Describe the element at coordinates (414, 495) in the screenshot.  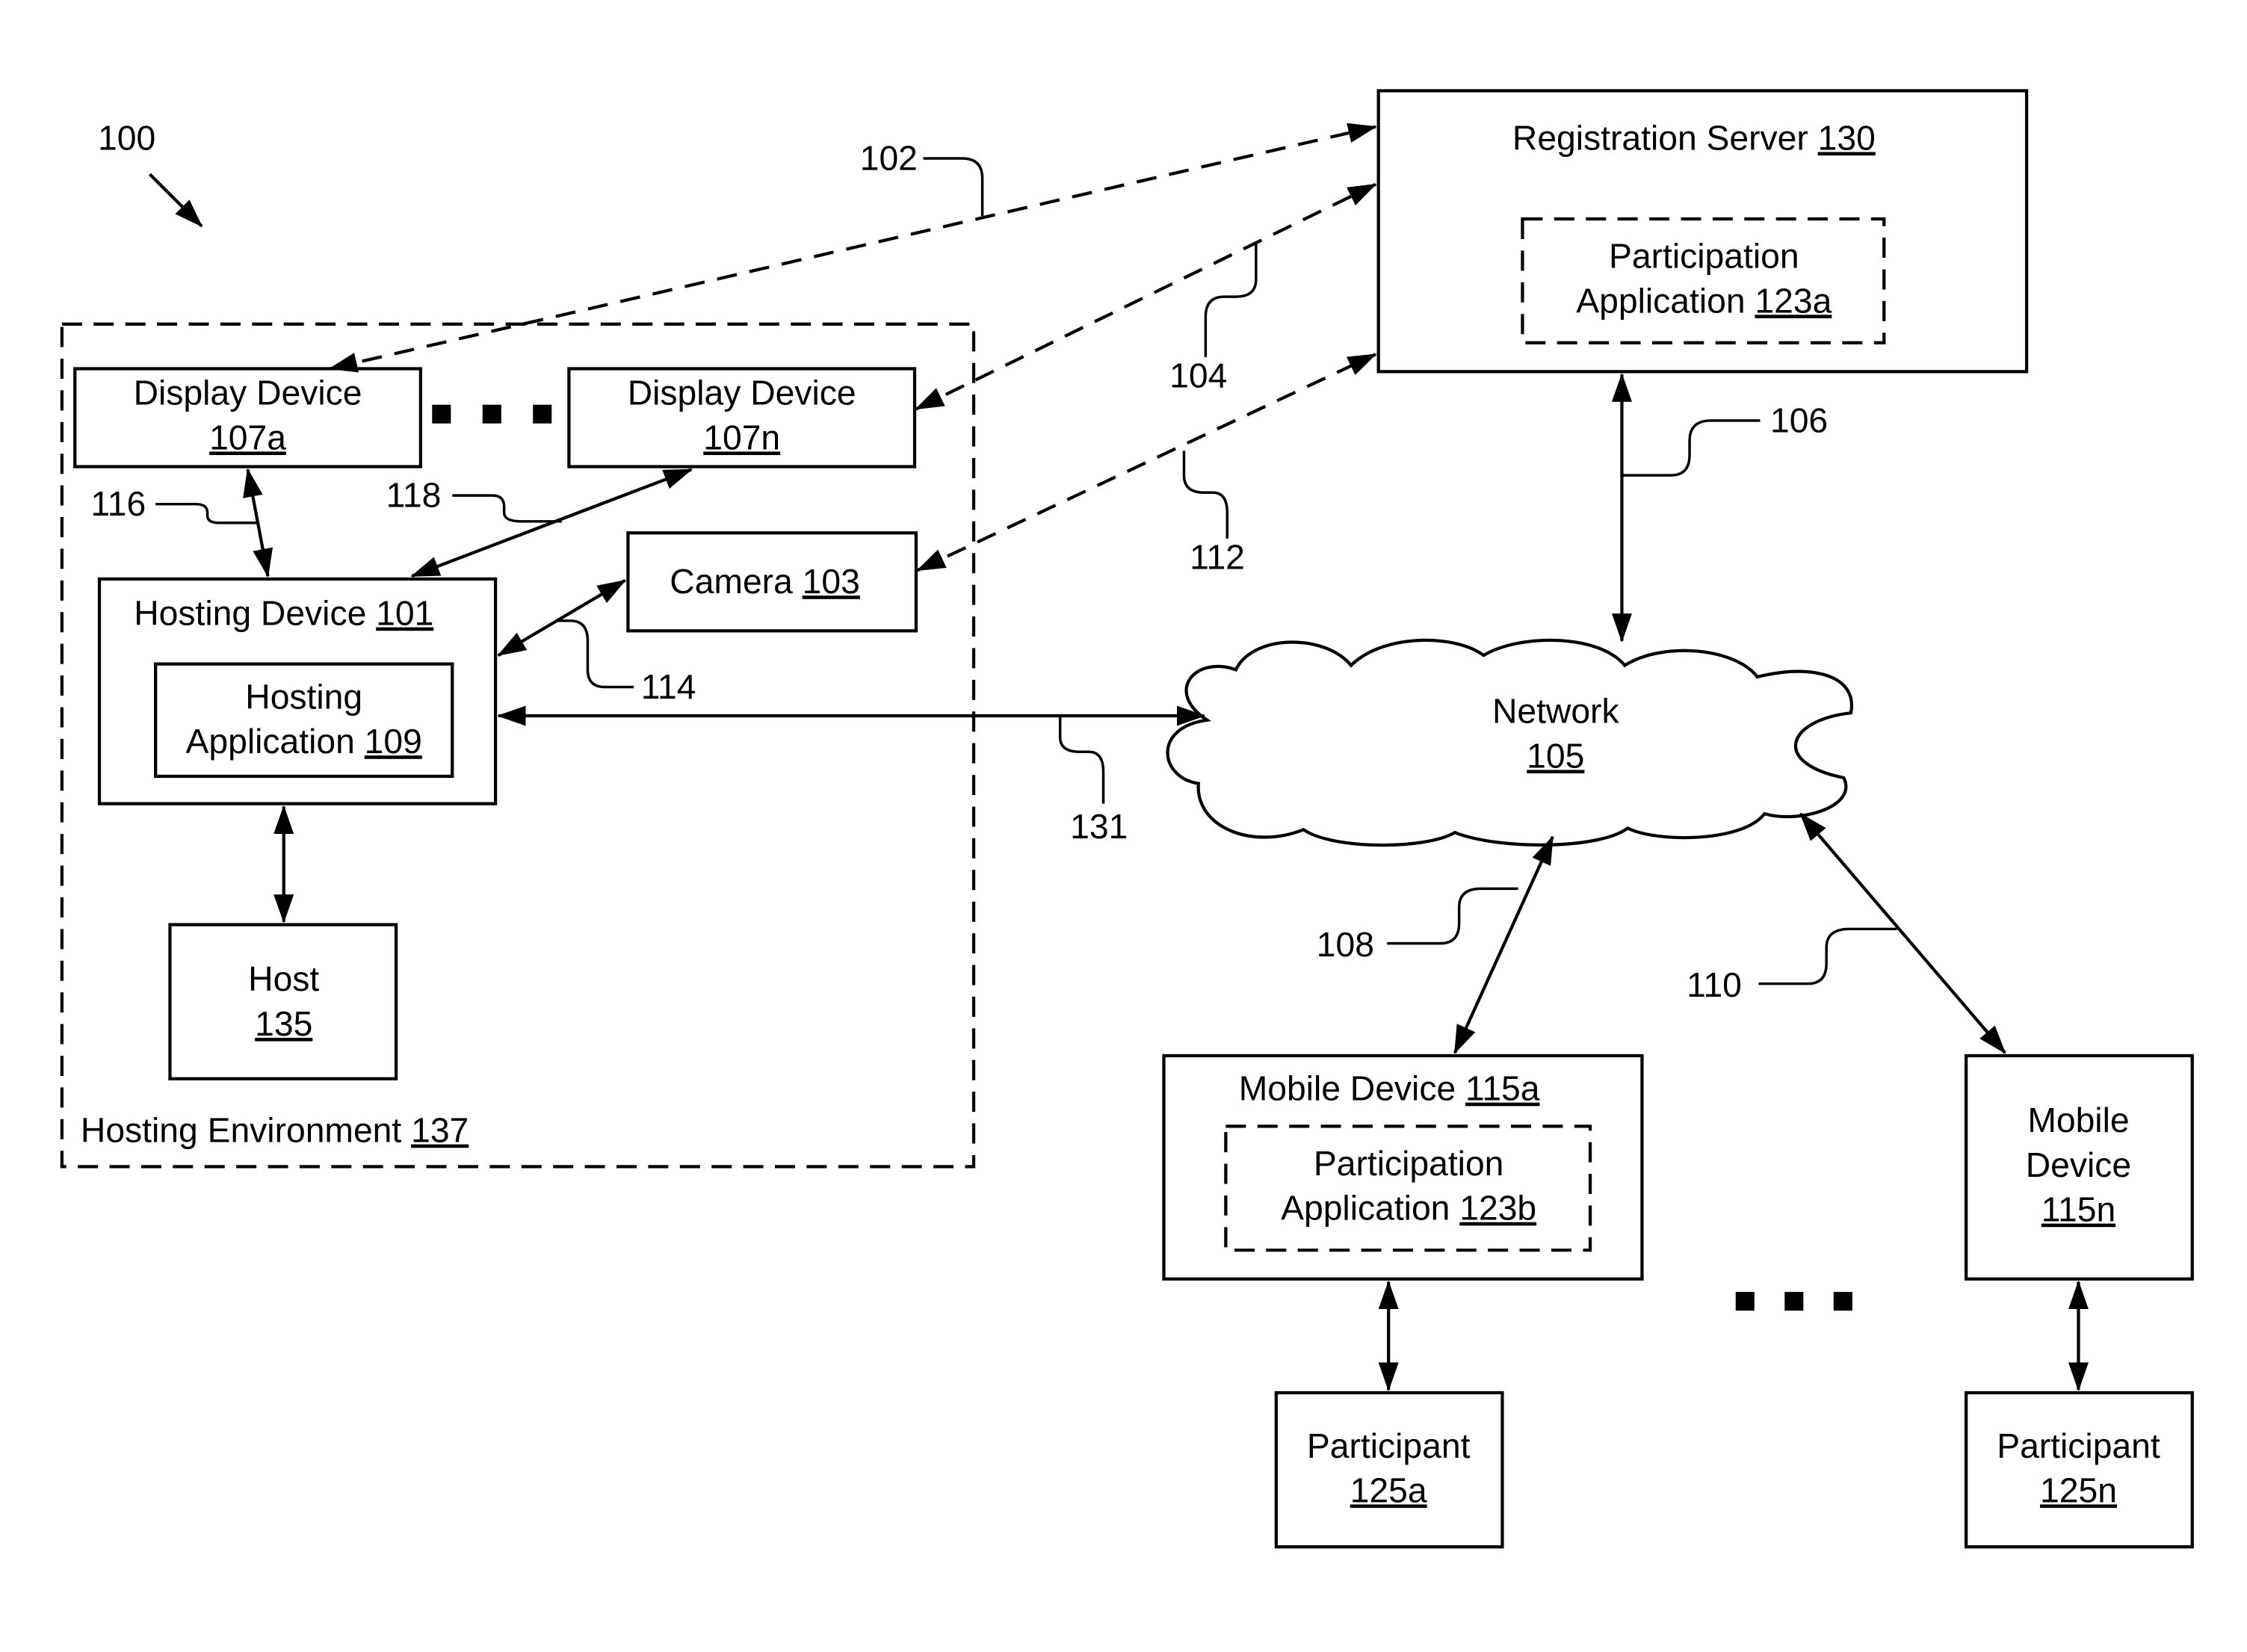
I see `connection-118-label: 118` at that location.